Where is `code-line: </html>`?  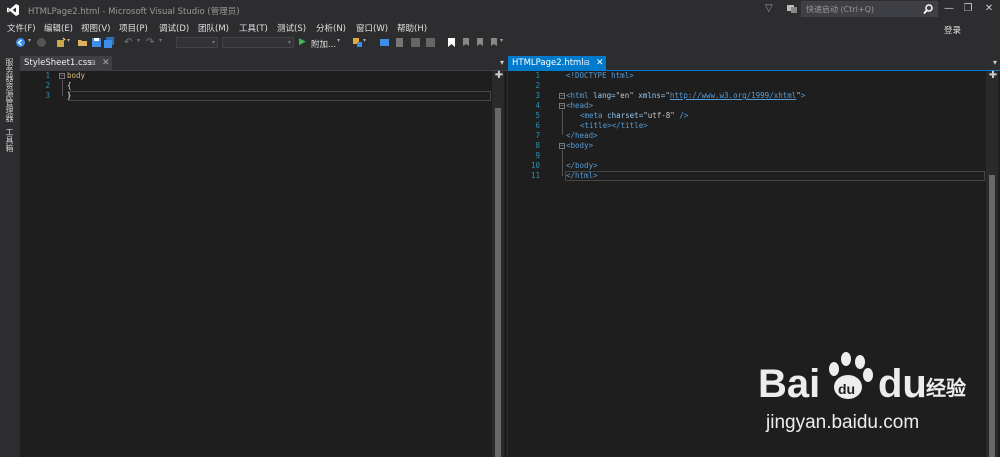
code-line: </html> is located at coordinates (582, 175).